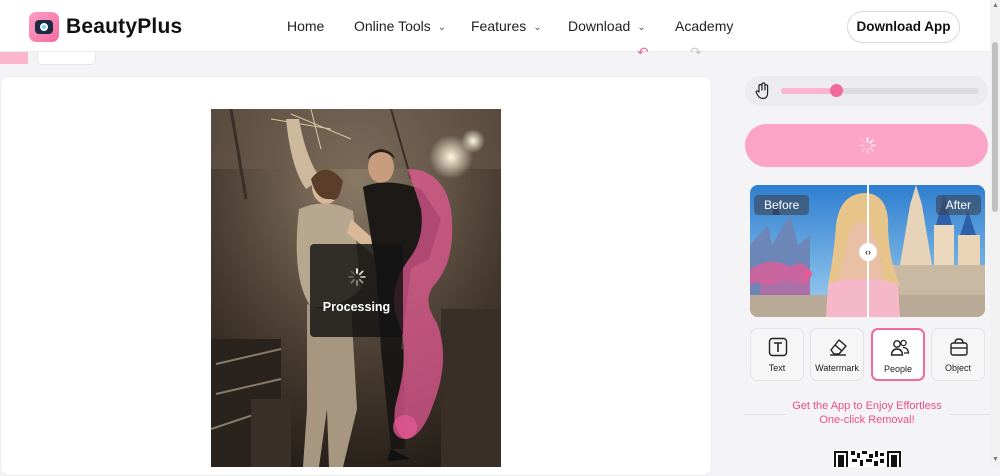 This screenshot has width=1000, height=476. Describe the element at coordinates (900, 347) in the screenshot. I see `people-icon` at that location.